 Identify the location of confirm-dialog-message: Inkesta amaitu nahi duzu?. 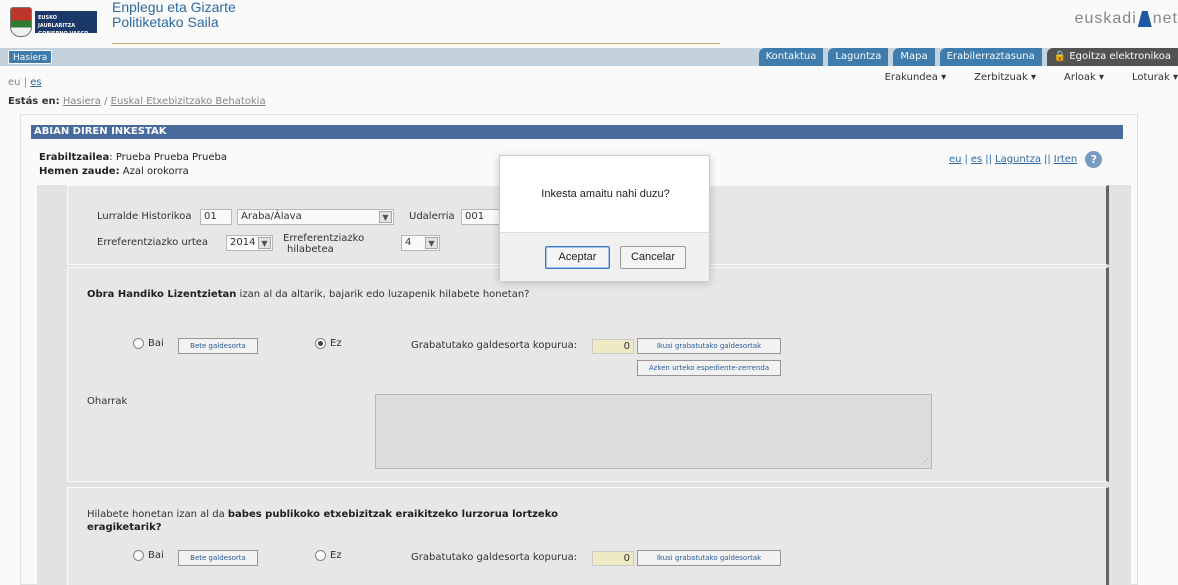
(605, 194).